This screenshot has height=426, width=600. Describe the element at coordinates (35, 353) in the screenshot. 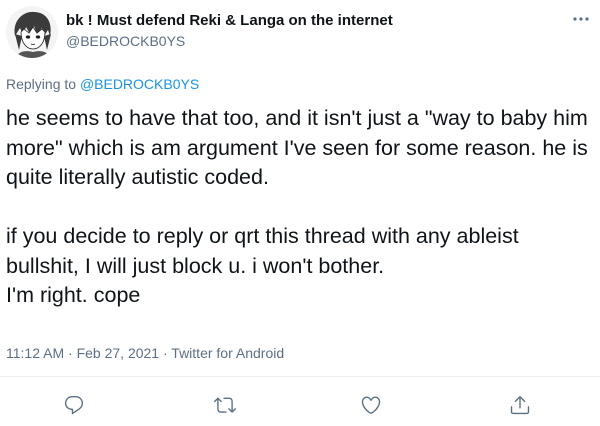

I see `tweet-time: 11:12 AM` at that location.